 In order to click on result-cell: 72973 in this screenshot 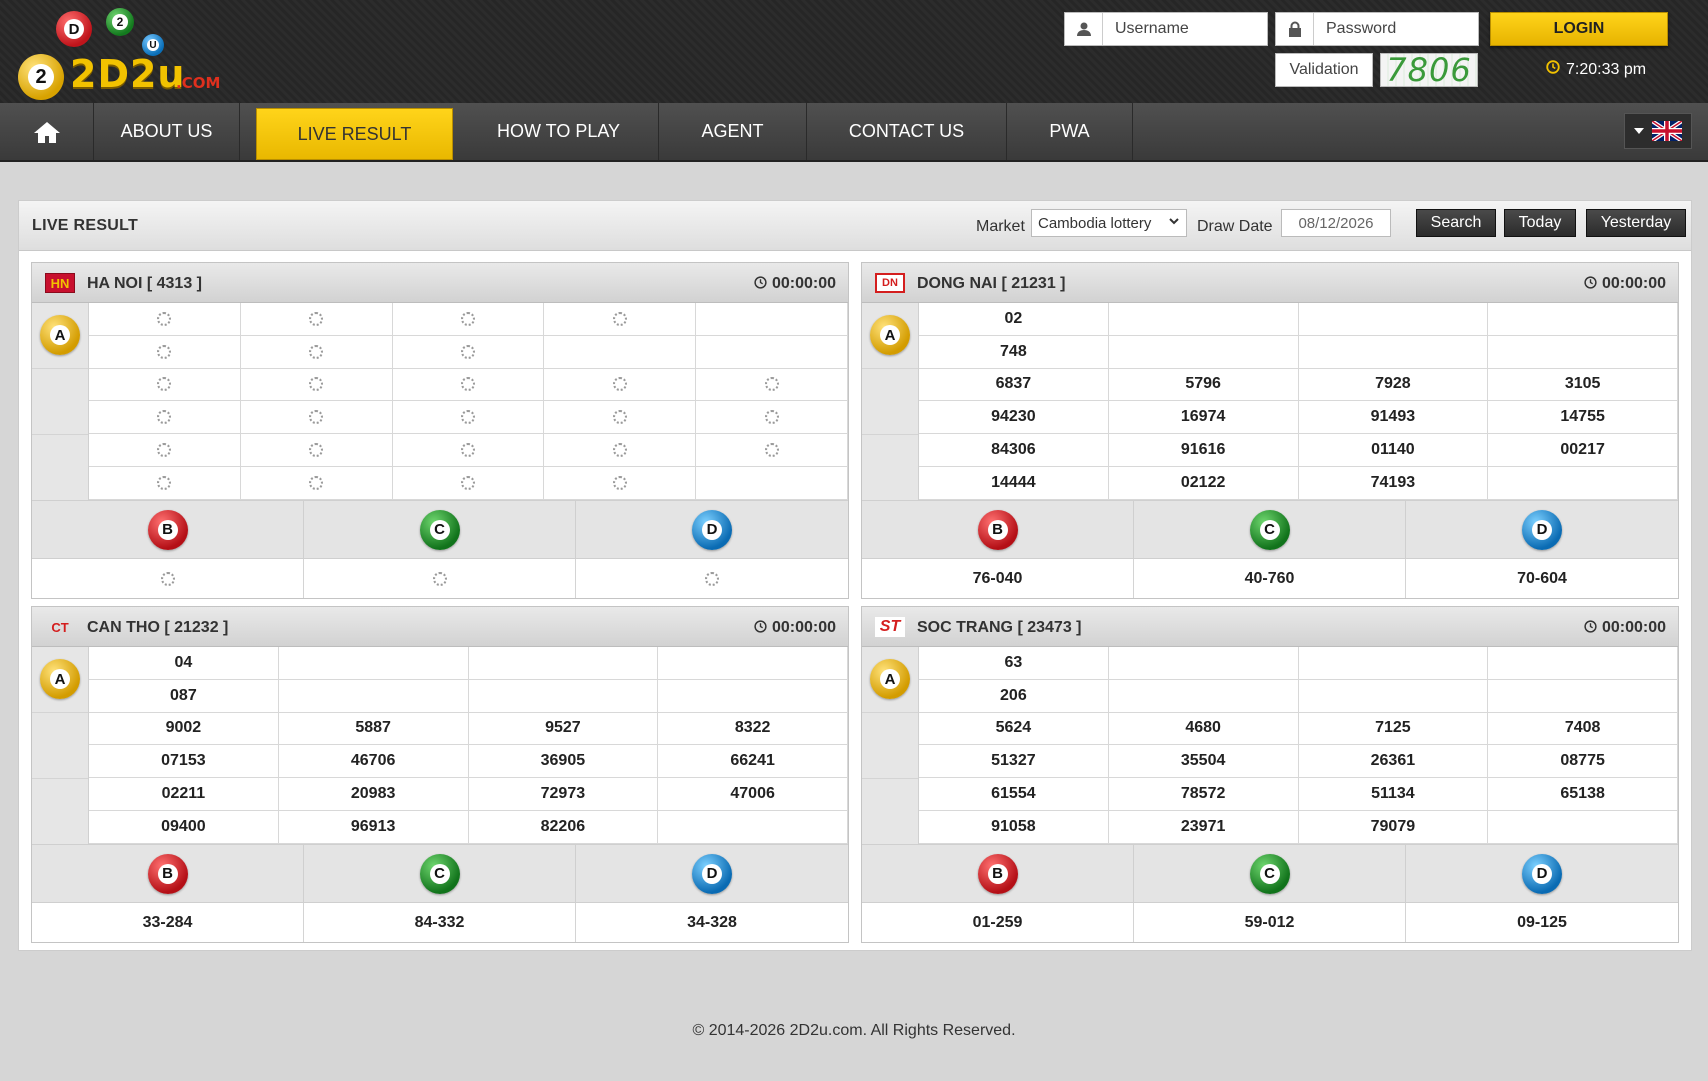, I will do `click(563, 794)`.